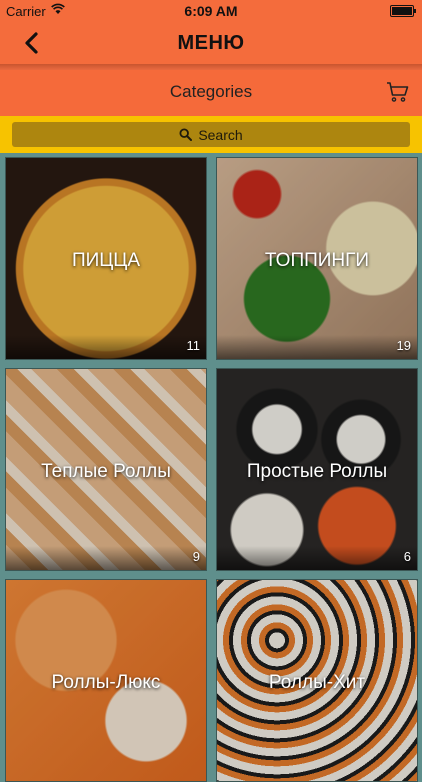  What do you see at coordinates (193, 345) in the screenshot?
I see `category-count: 11` at bounding box center [193, 345].